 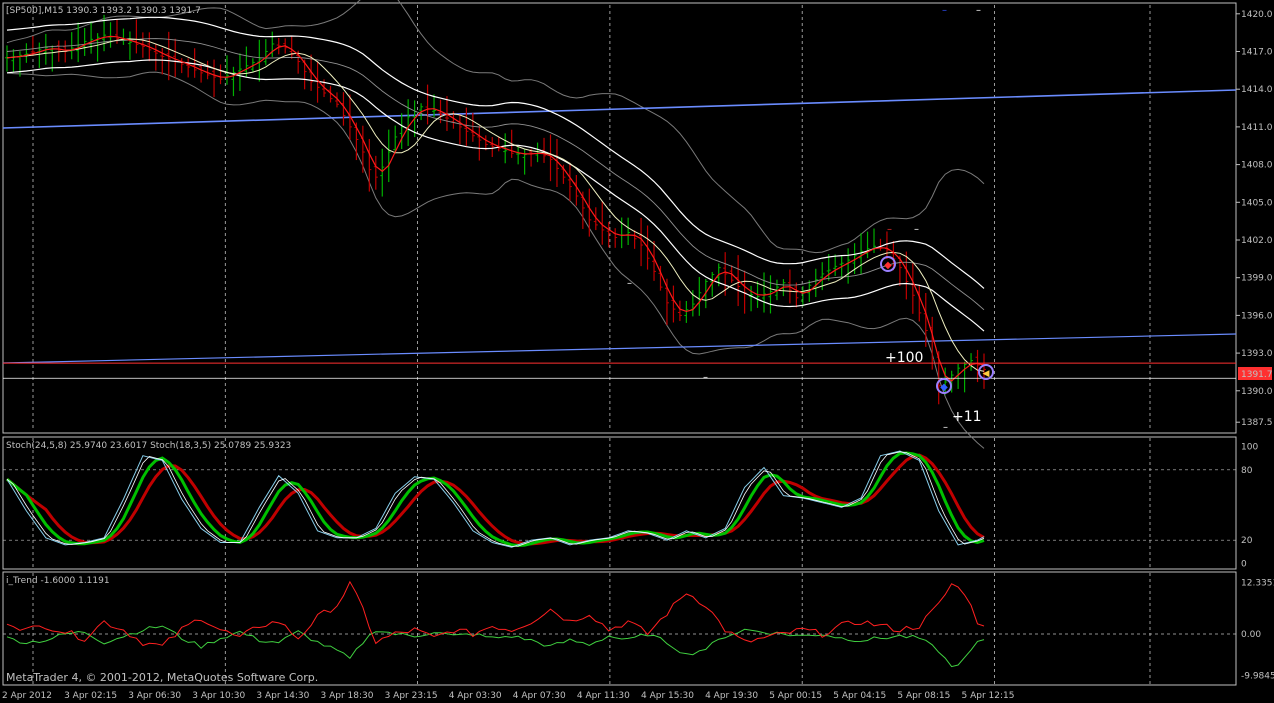 I want to click on stochastic-lines, so click(x=495, y=499).